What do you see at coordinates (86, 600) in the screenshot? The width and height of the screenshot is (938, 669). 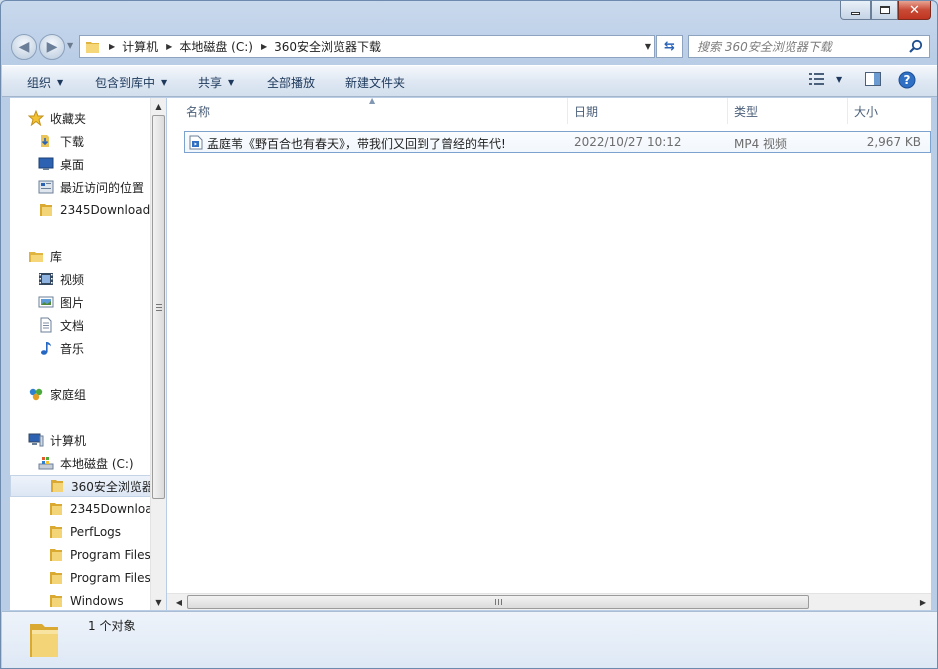 I see `tree-item-windows: Windows` at bounding box center [86, 600].